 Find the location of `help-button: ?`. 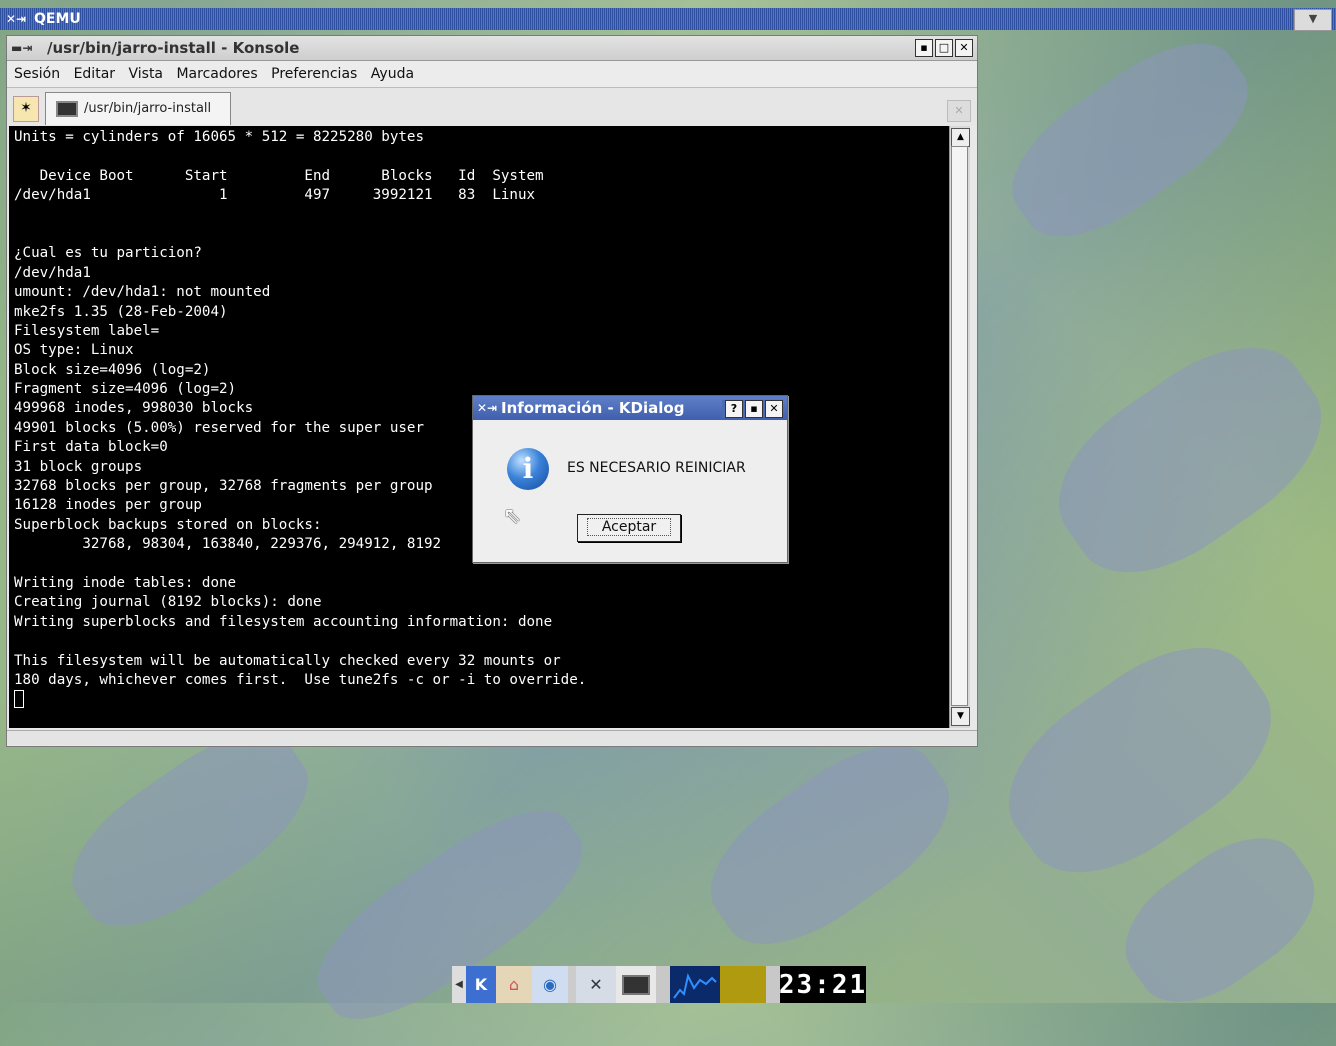

help-button: ? is located at coordinates (734, 409).